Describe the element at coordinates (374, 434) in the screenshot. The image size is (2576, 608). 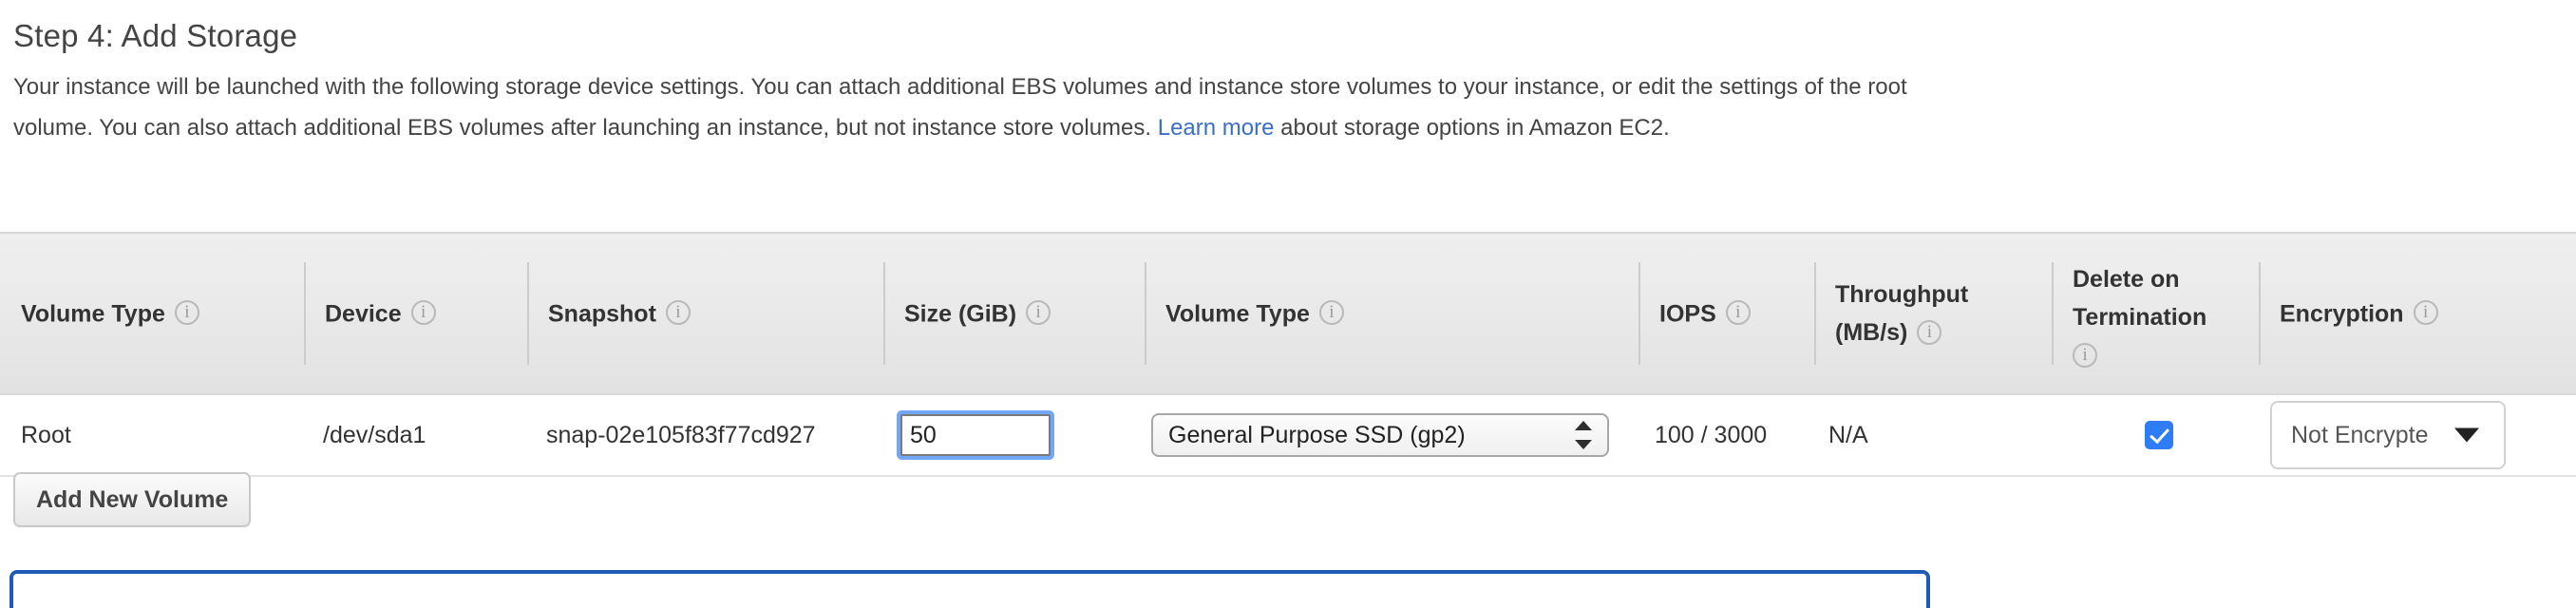
I see `cell-device: /dev/sda1` at that location.